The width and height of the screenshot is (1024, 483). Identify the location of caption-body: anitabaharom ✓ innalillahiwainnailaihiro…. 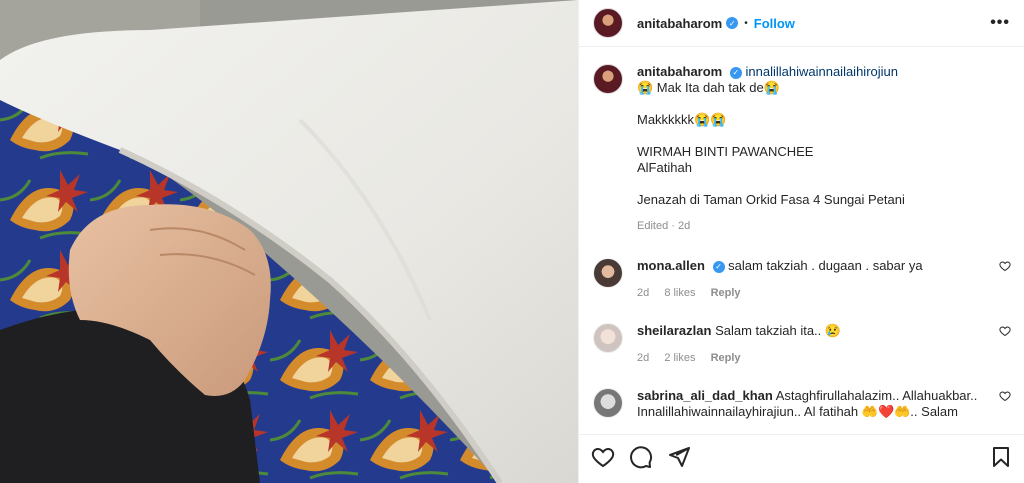
(771, 149).